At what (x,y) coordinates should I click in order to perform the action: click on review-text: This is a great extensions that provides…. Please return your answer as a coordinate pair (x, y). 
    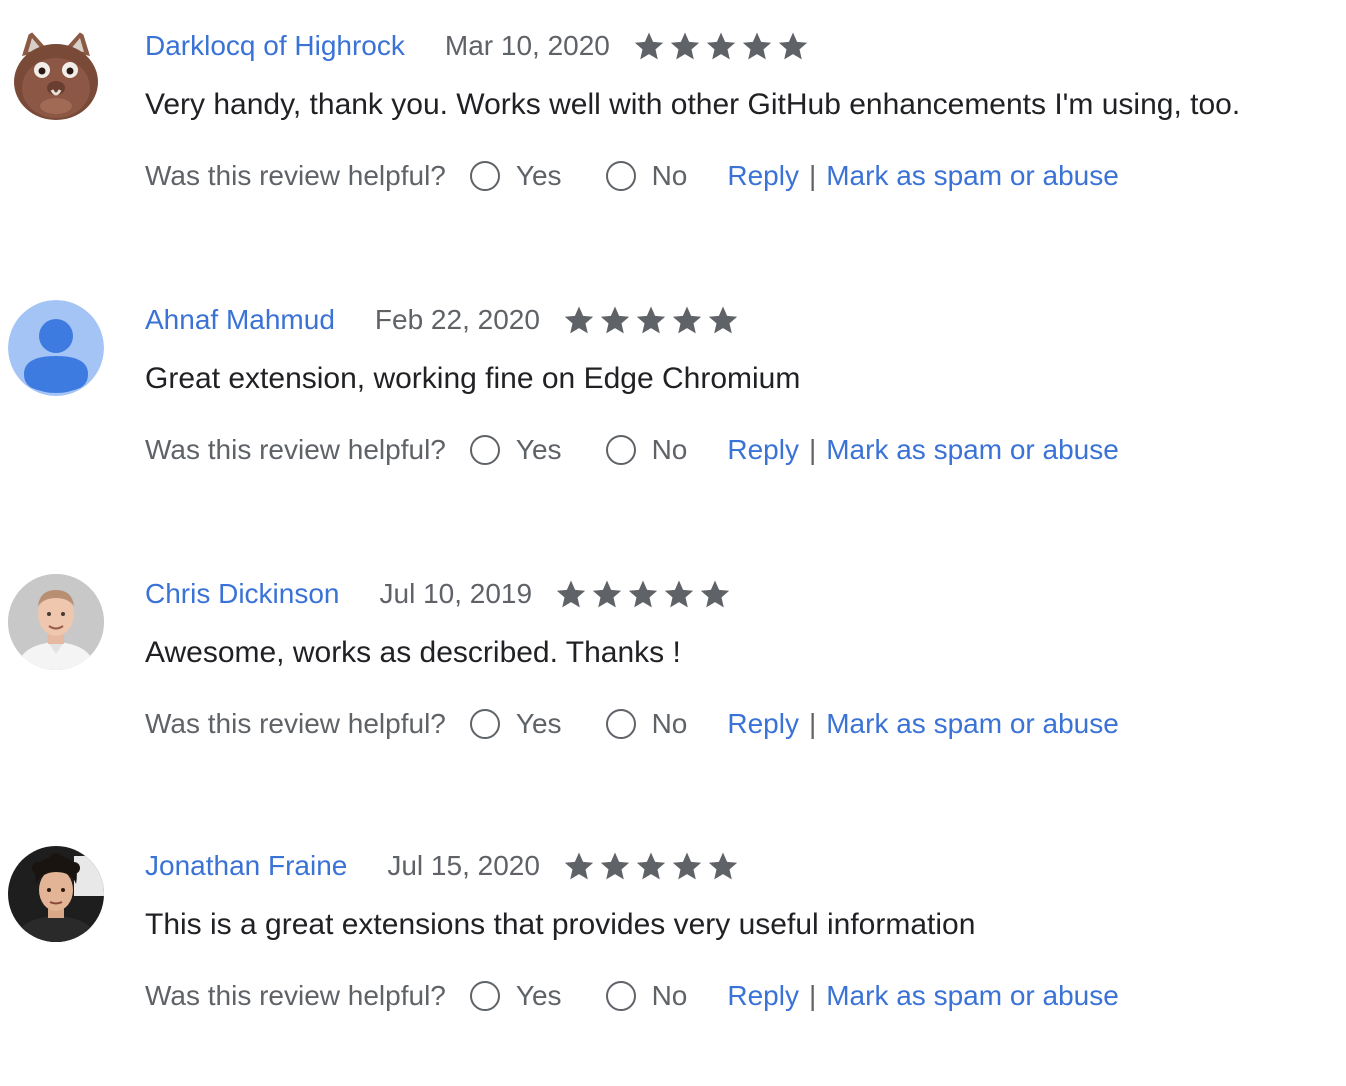
    Looking at the image, I should click on (560, 924).